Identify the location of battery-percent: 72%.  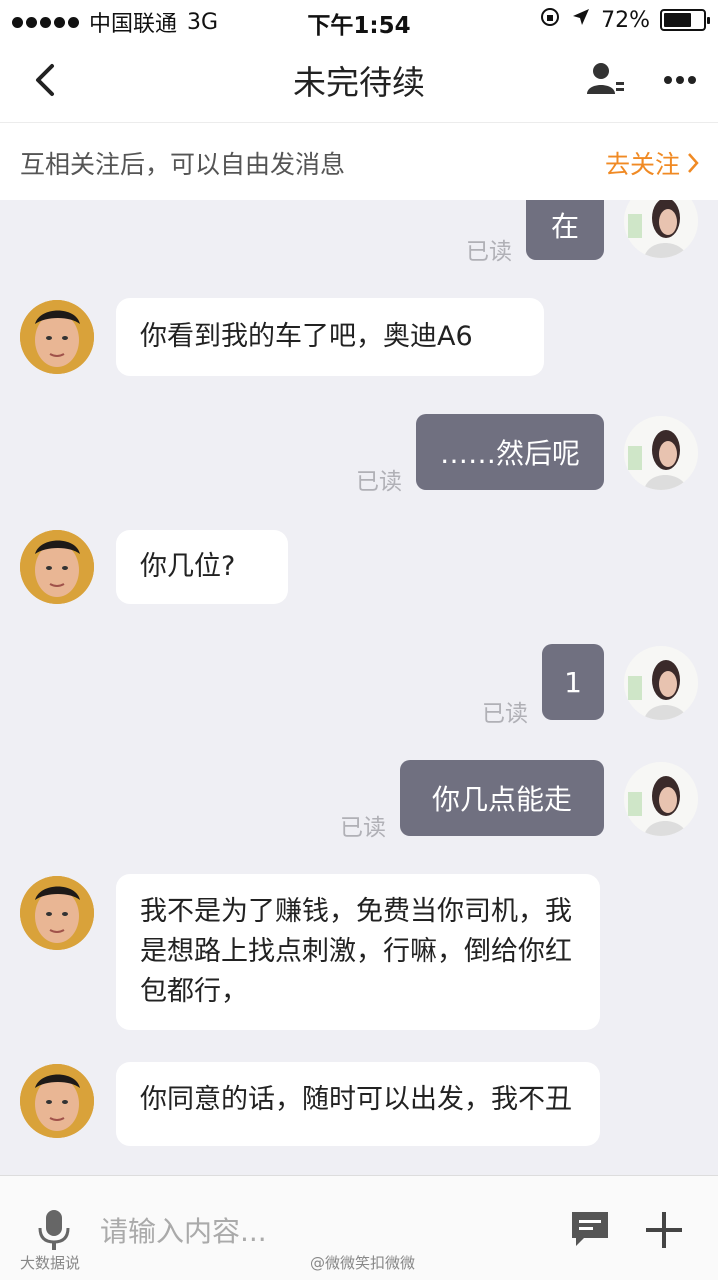
(625, 20).